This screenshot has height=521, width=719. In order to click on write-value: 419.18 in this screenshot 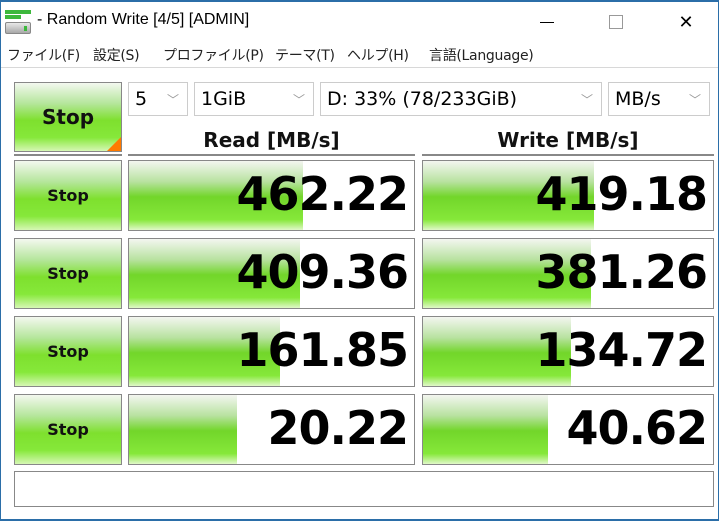, I will do `click(621, 194)`.